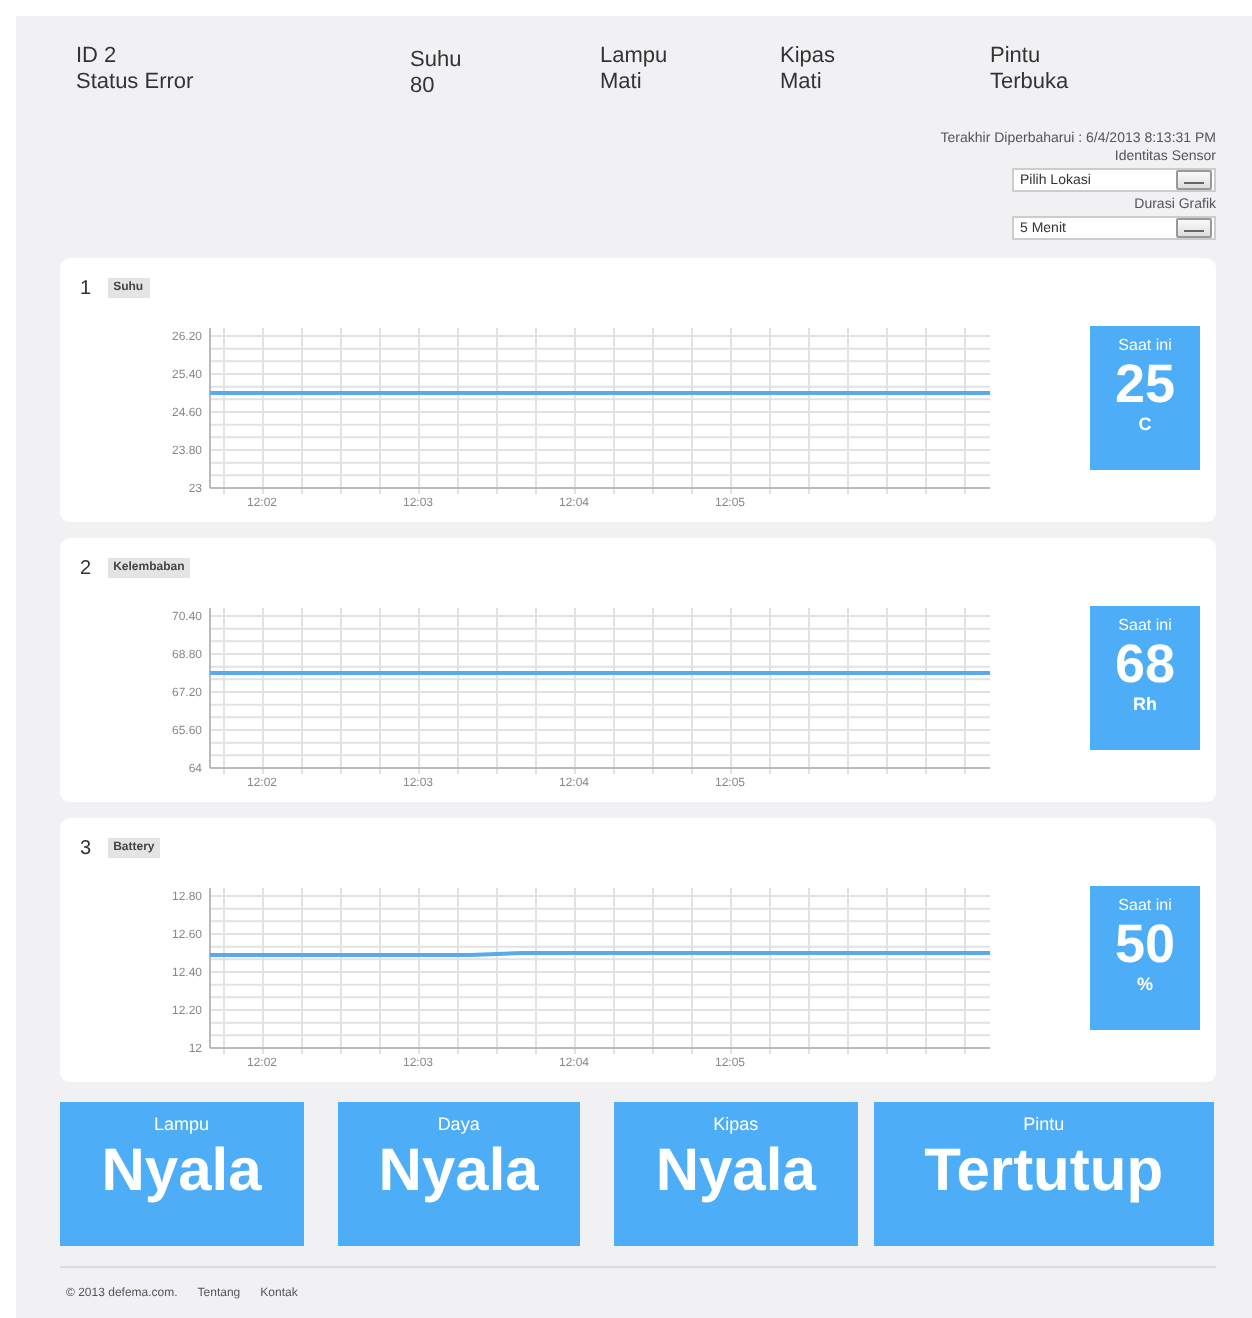  I want to click on reading-label: Suhu, so click(437, 61).